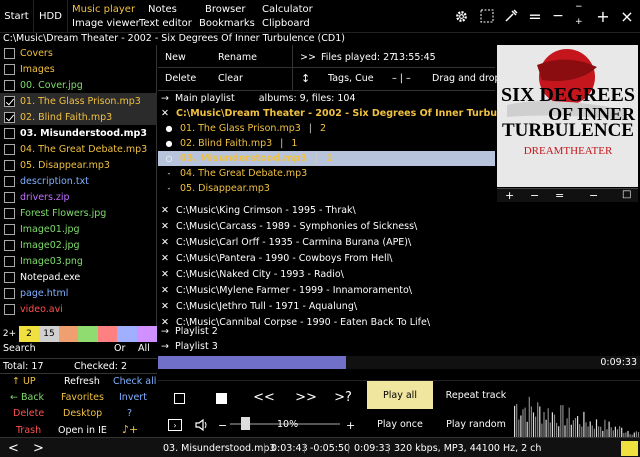 The image size is (640, 457). What do you see at coordinates (511, 16) in the screenshot?
I see `eyedropper-icon` at bounding box center [511, 16].